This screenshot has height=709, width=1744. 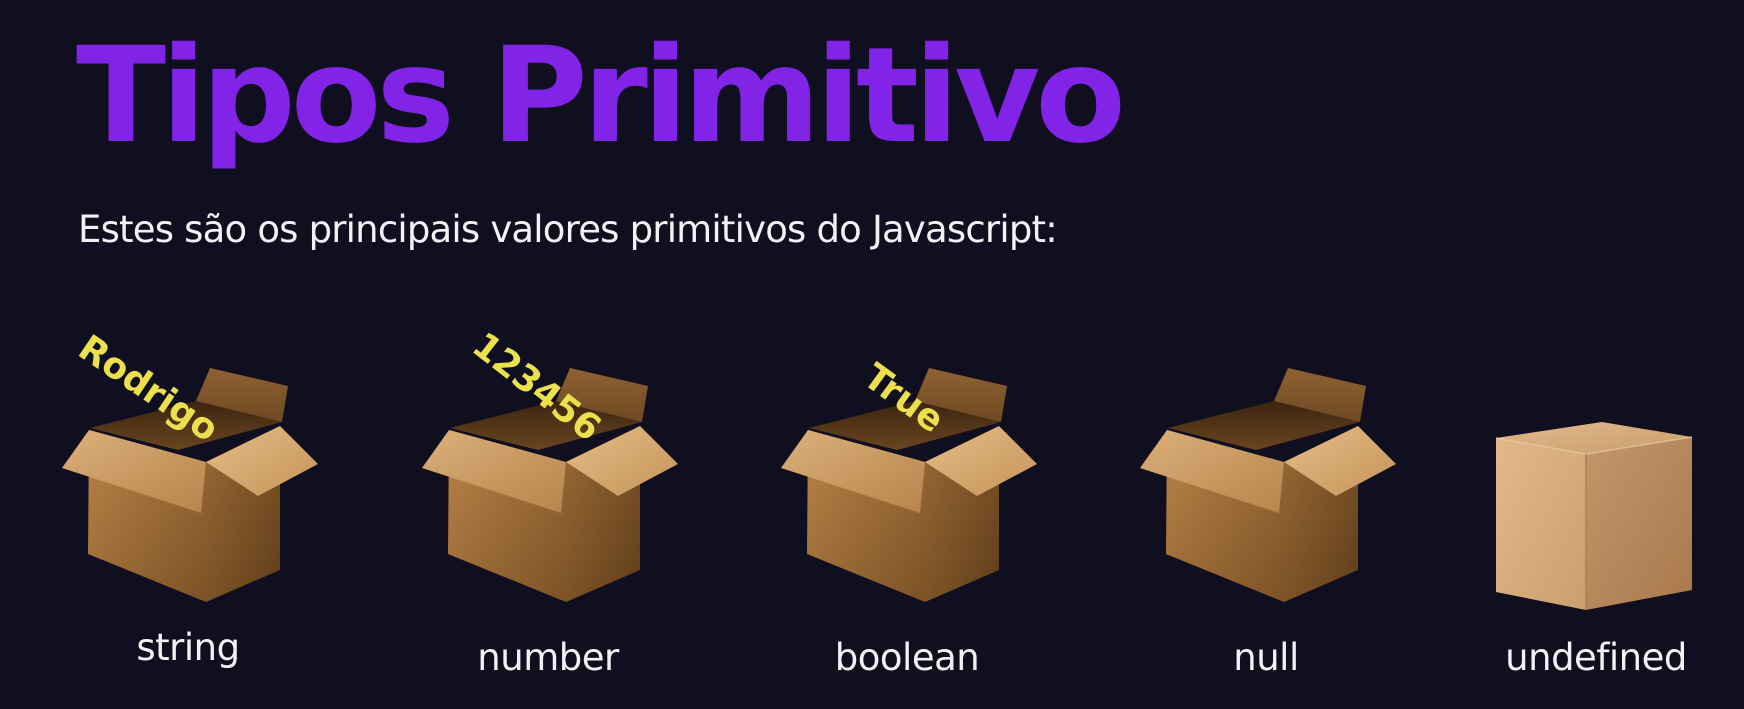 I want to click on type-label-string: string, so click(x=188, y=647).